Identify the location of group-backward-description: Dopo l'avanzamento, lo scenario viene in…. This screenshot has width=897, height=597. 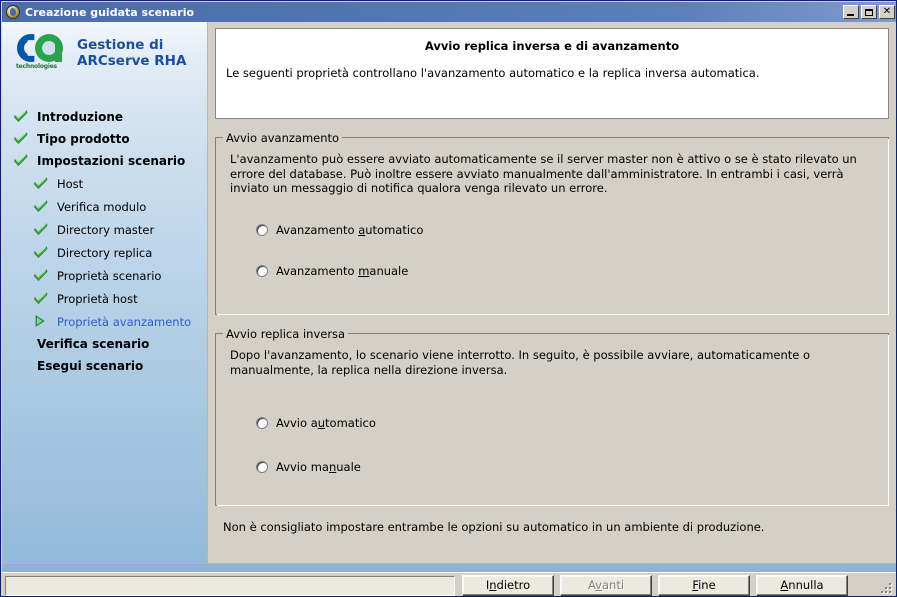
(520, 362).